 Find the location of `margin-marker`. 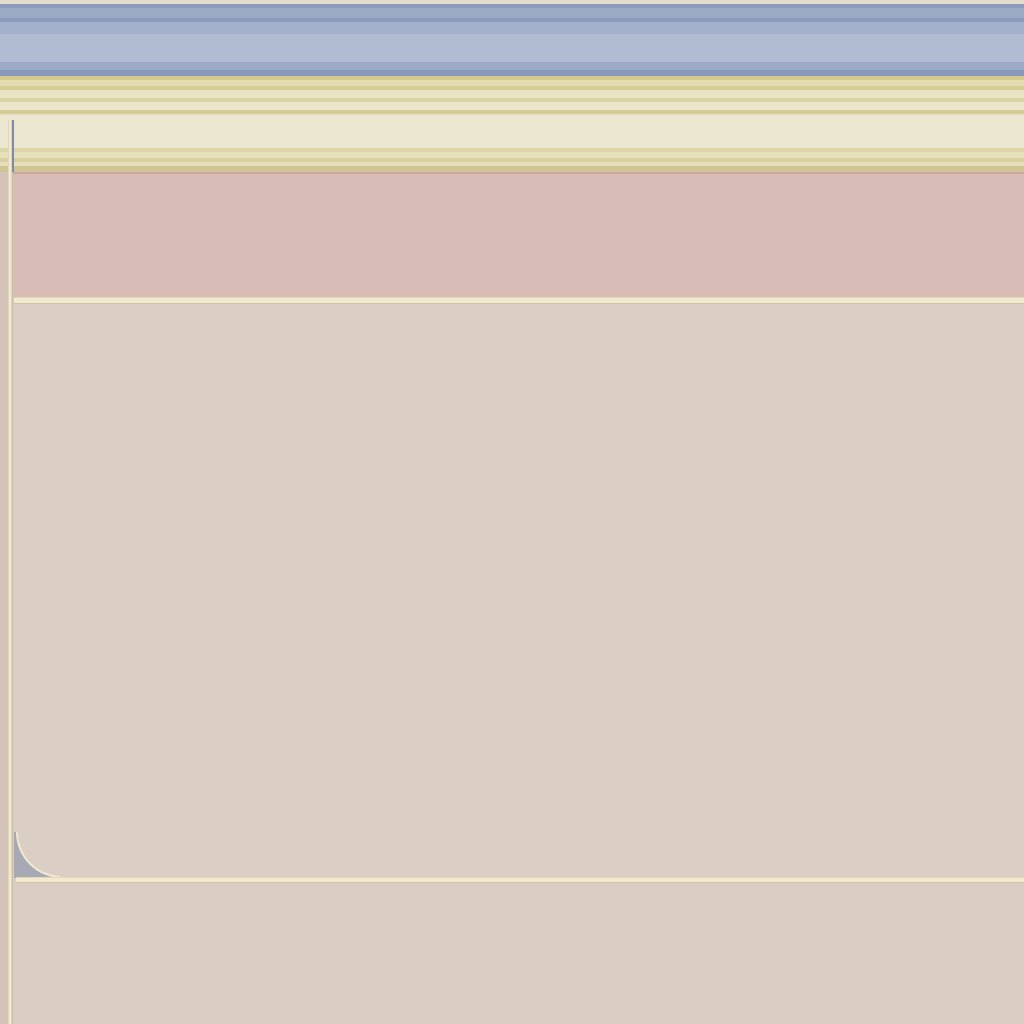

margin-marker is located at coordinates (13, 146).